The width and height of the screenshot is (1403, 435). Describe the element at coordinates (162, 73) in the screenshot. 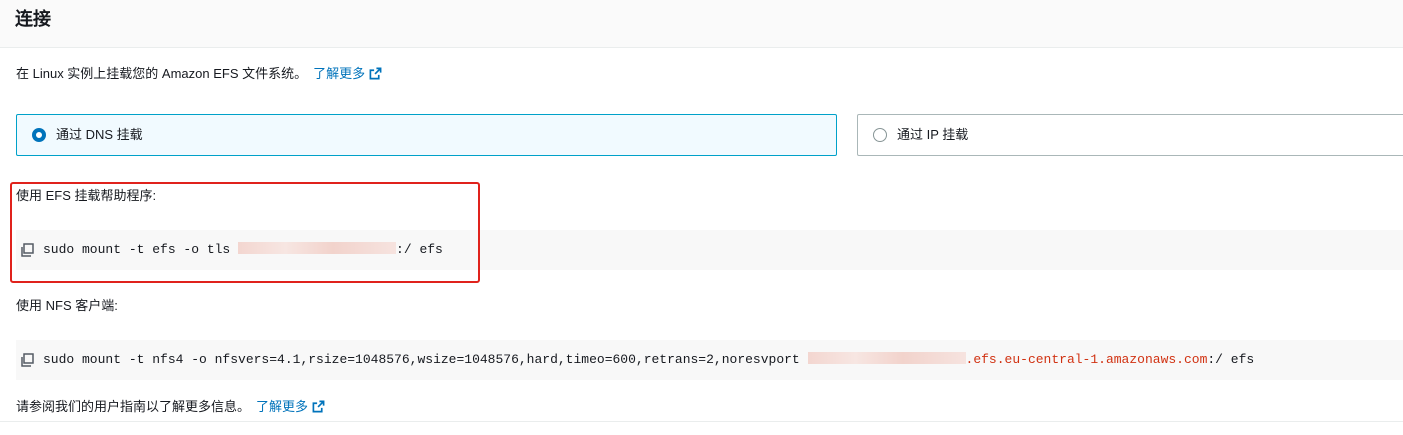

I see `intro-description: 在 Linux 实例上挂载您的 Amazon EFS 文件系统。` at that location.